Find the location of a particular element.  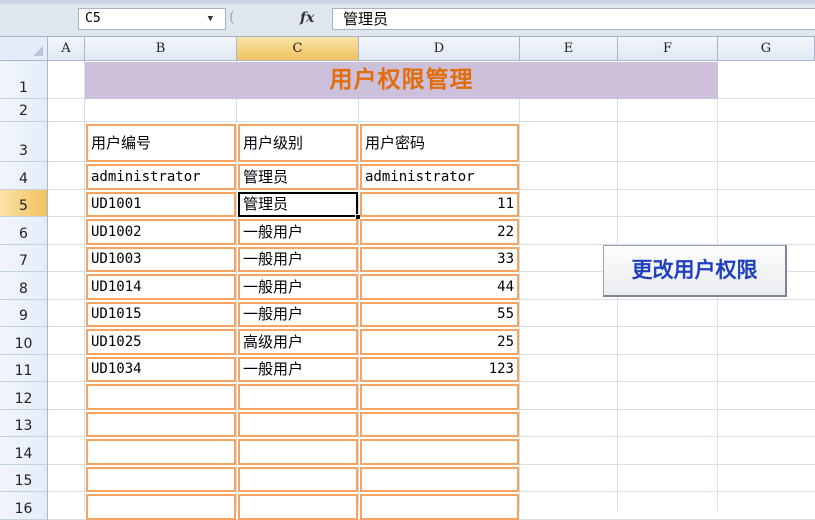

table-cell: 高级用户 is located at coordinates (298, 342).